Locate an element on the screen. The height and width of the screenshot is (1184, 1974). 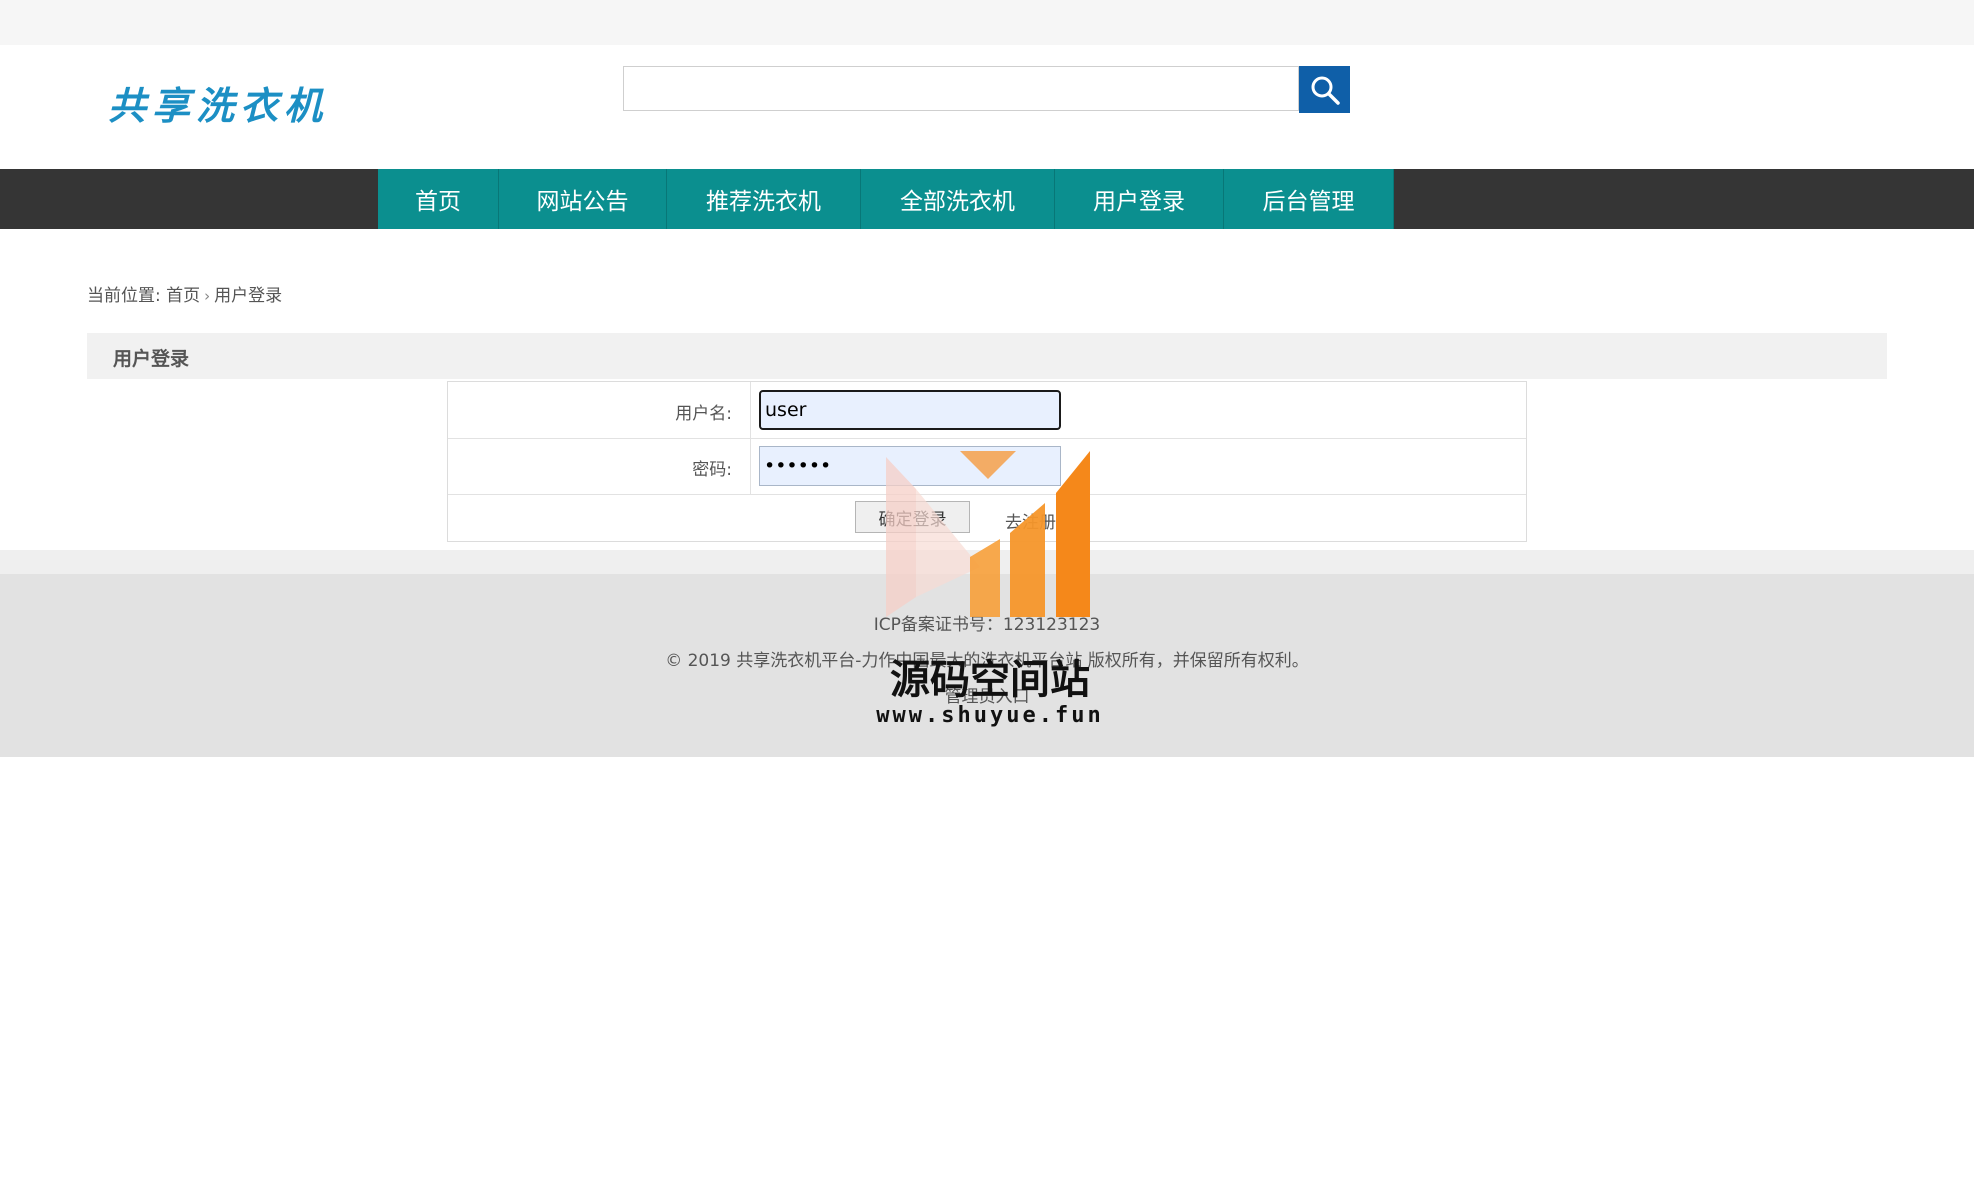
watermark-url: www.shuyue.fun is located at coordinates (990, 715).